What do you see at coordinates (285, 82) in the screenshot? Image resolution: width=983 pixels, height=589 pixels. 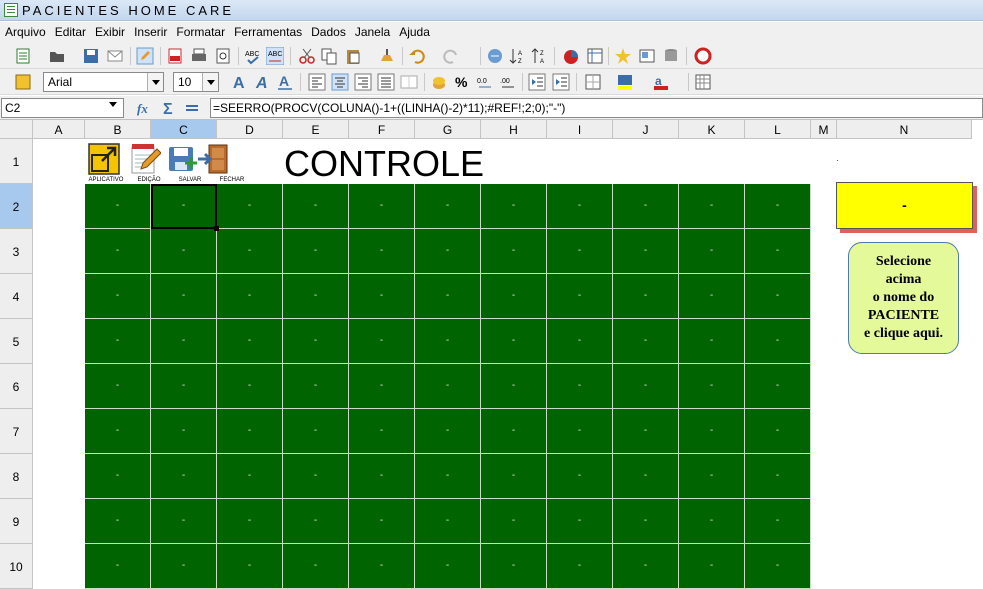 I see `underline-icon: A` at bounding box center [285, 82].